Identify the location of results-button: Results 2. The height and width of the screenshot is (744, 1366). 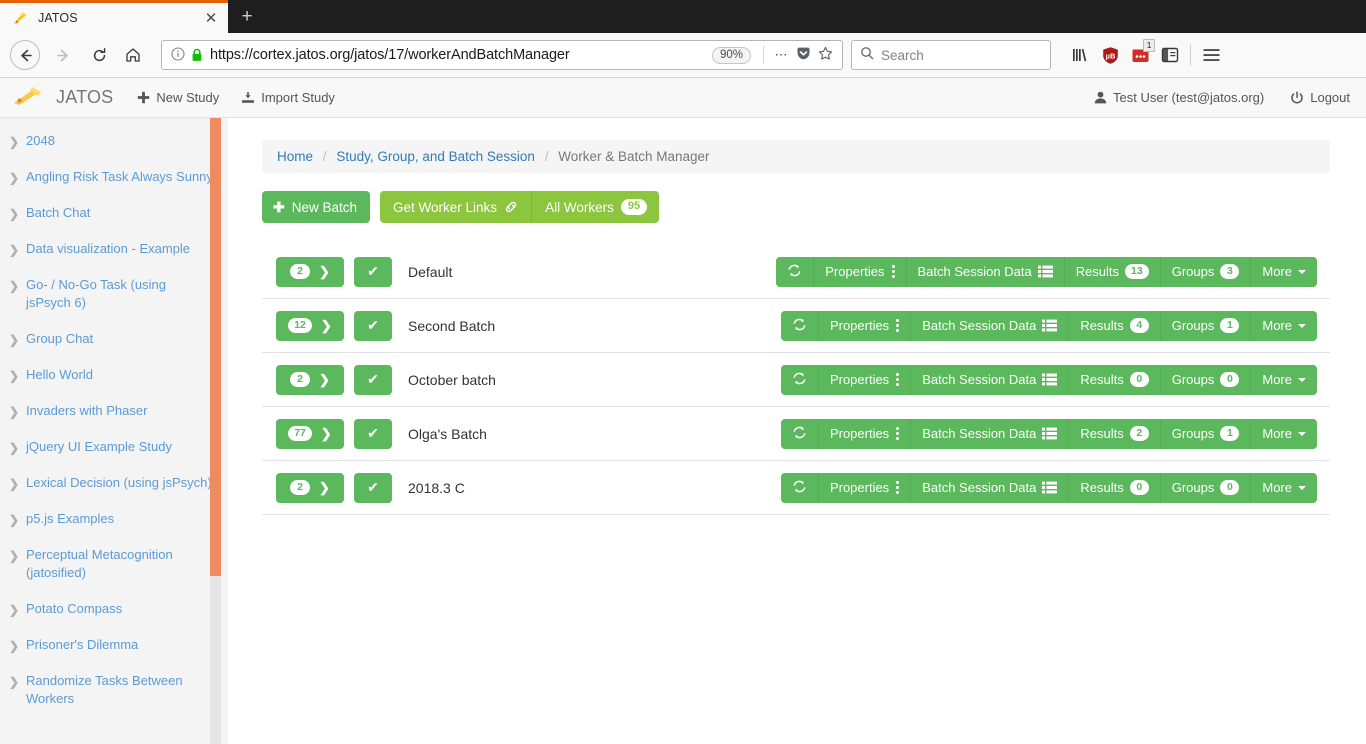
(1114, 433).